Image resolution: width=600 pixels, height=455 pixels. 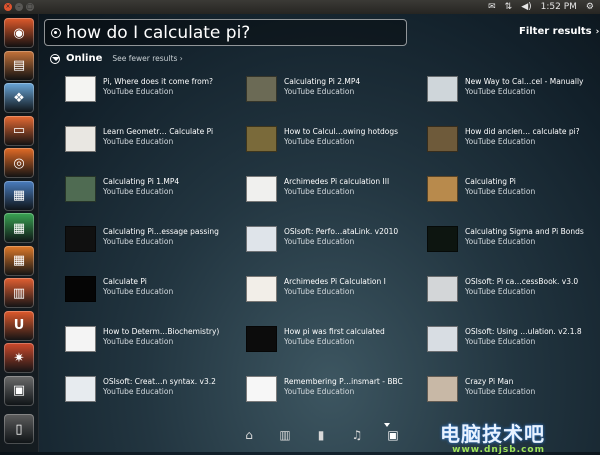 What do you see at coordinates (84, 58) in the screenshot?
I see `section-title: Online` at bounding box center [84, 58].